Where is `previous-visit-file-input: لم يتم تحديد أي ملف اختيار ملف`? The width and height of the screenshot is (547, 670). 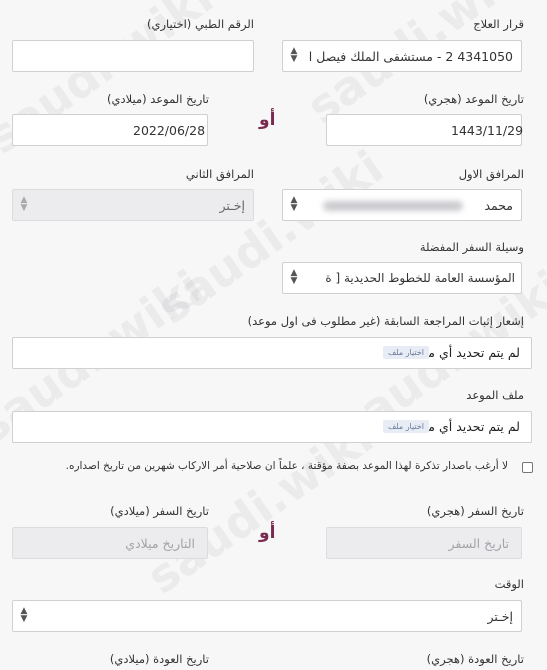 previous-visit-file-input: لم يتم تحديد أي ملف اختيار ملف is located at coordinates (273, 353).